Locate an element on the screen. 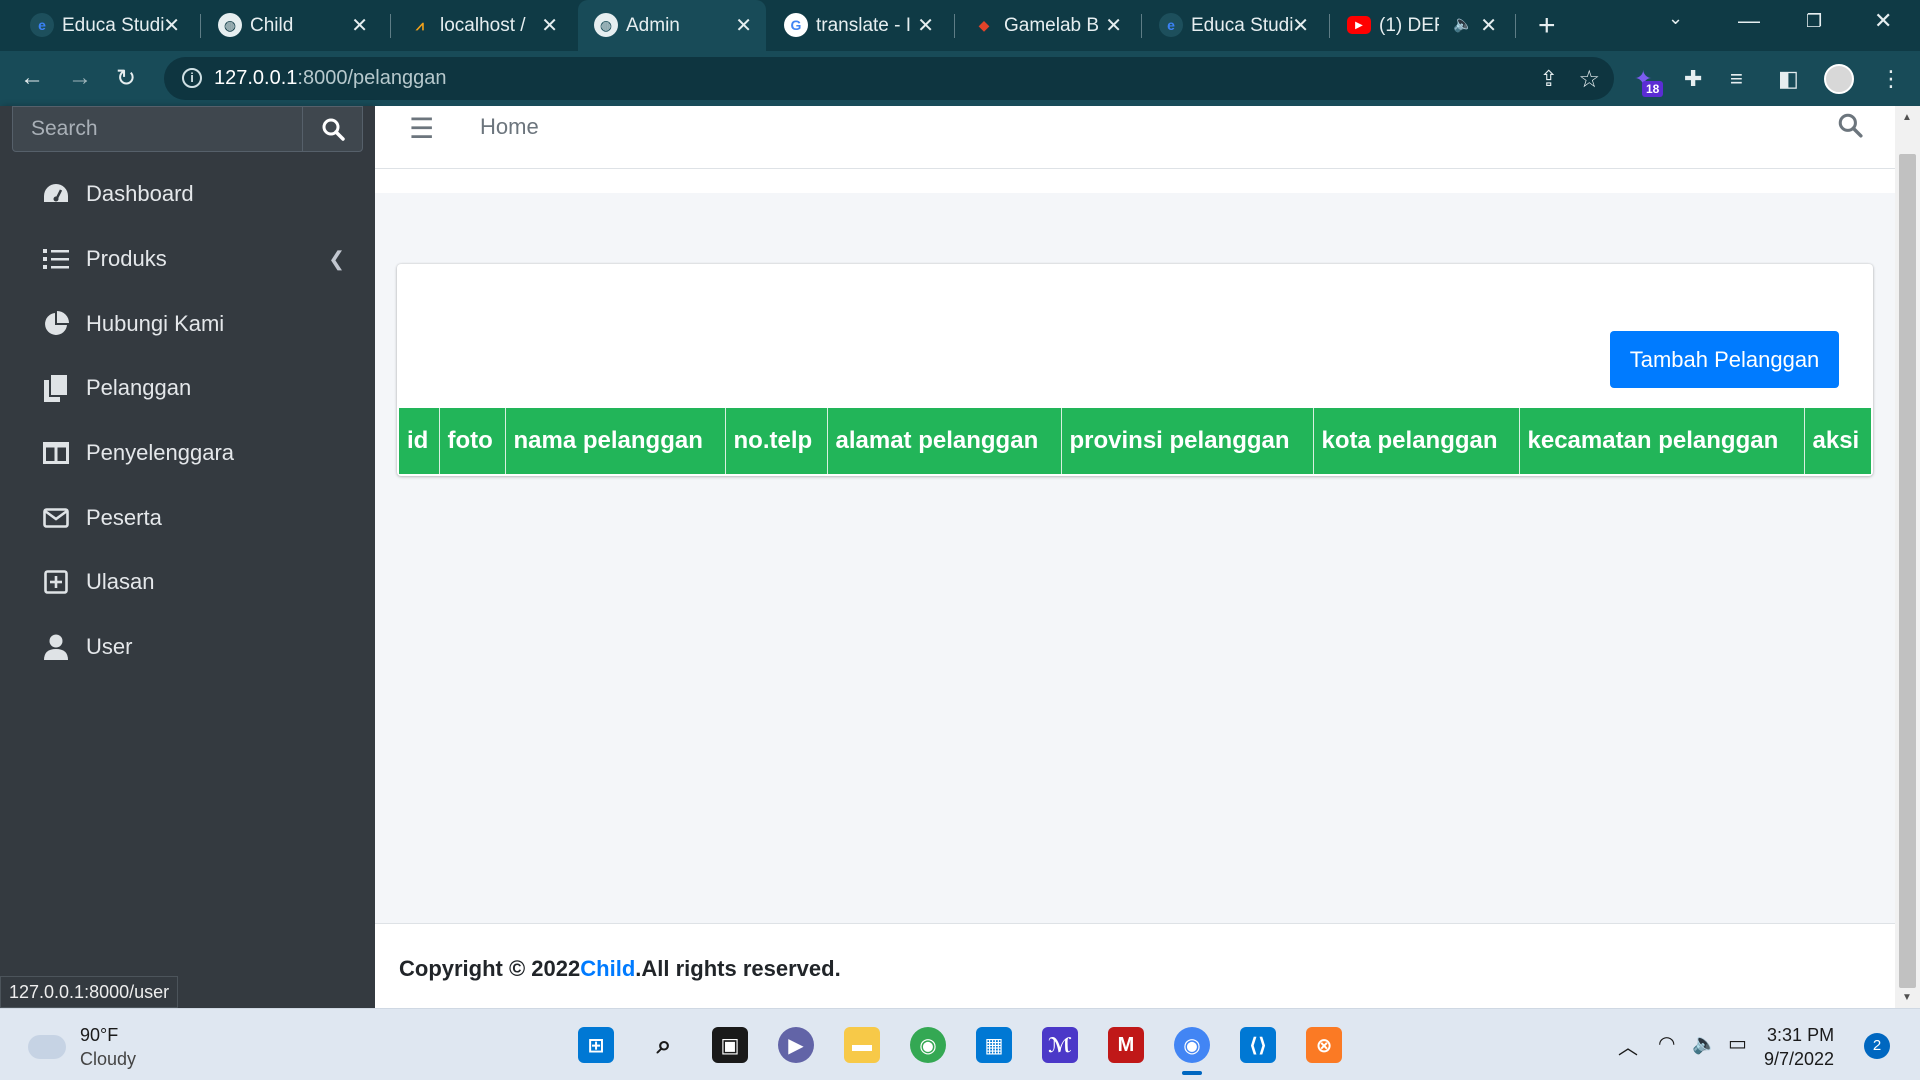  browser-tab: ⩘ localhost / ✕ is located at coordinates (482, 25).